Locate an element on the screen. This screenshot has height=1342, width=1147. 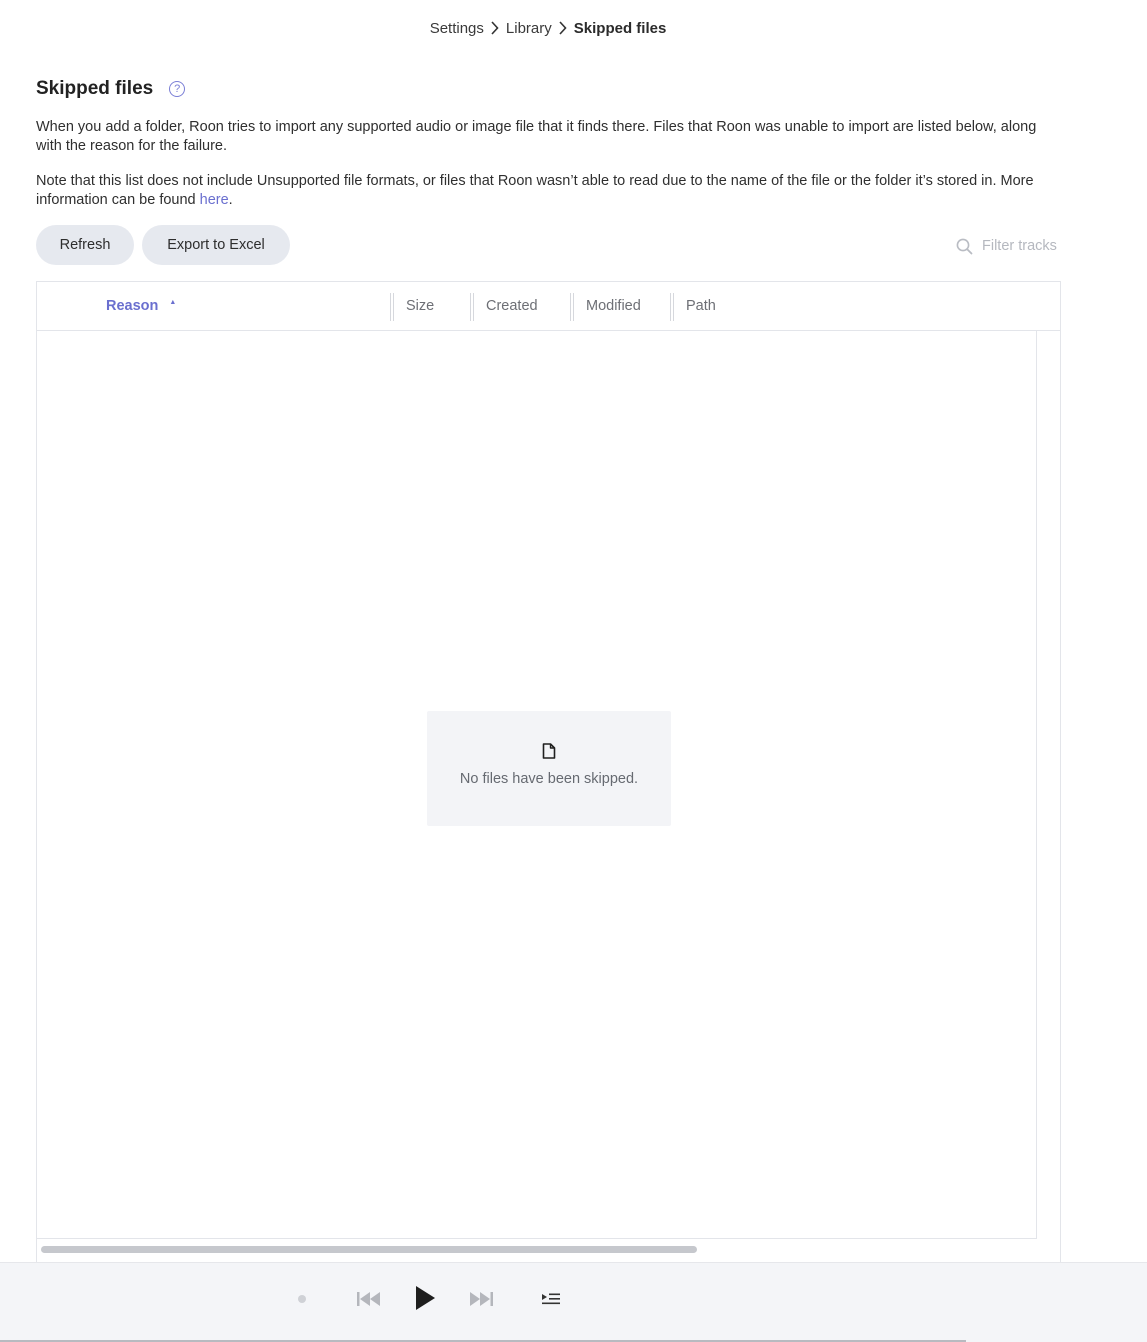
filter-tracks is located at coordinates (1010, 246).